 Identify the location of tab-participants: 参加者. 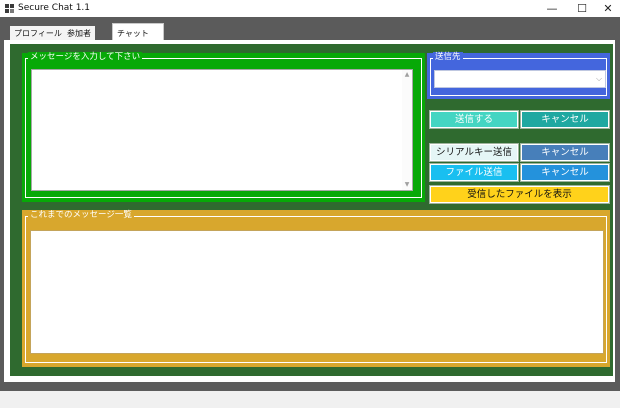
(79, 33).